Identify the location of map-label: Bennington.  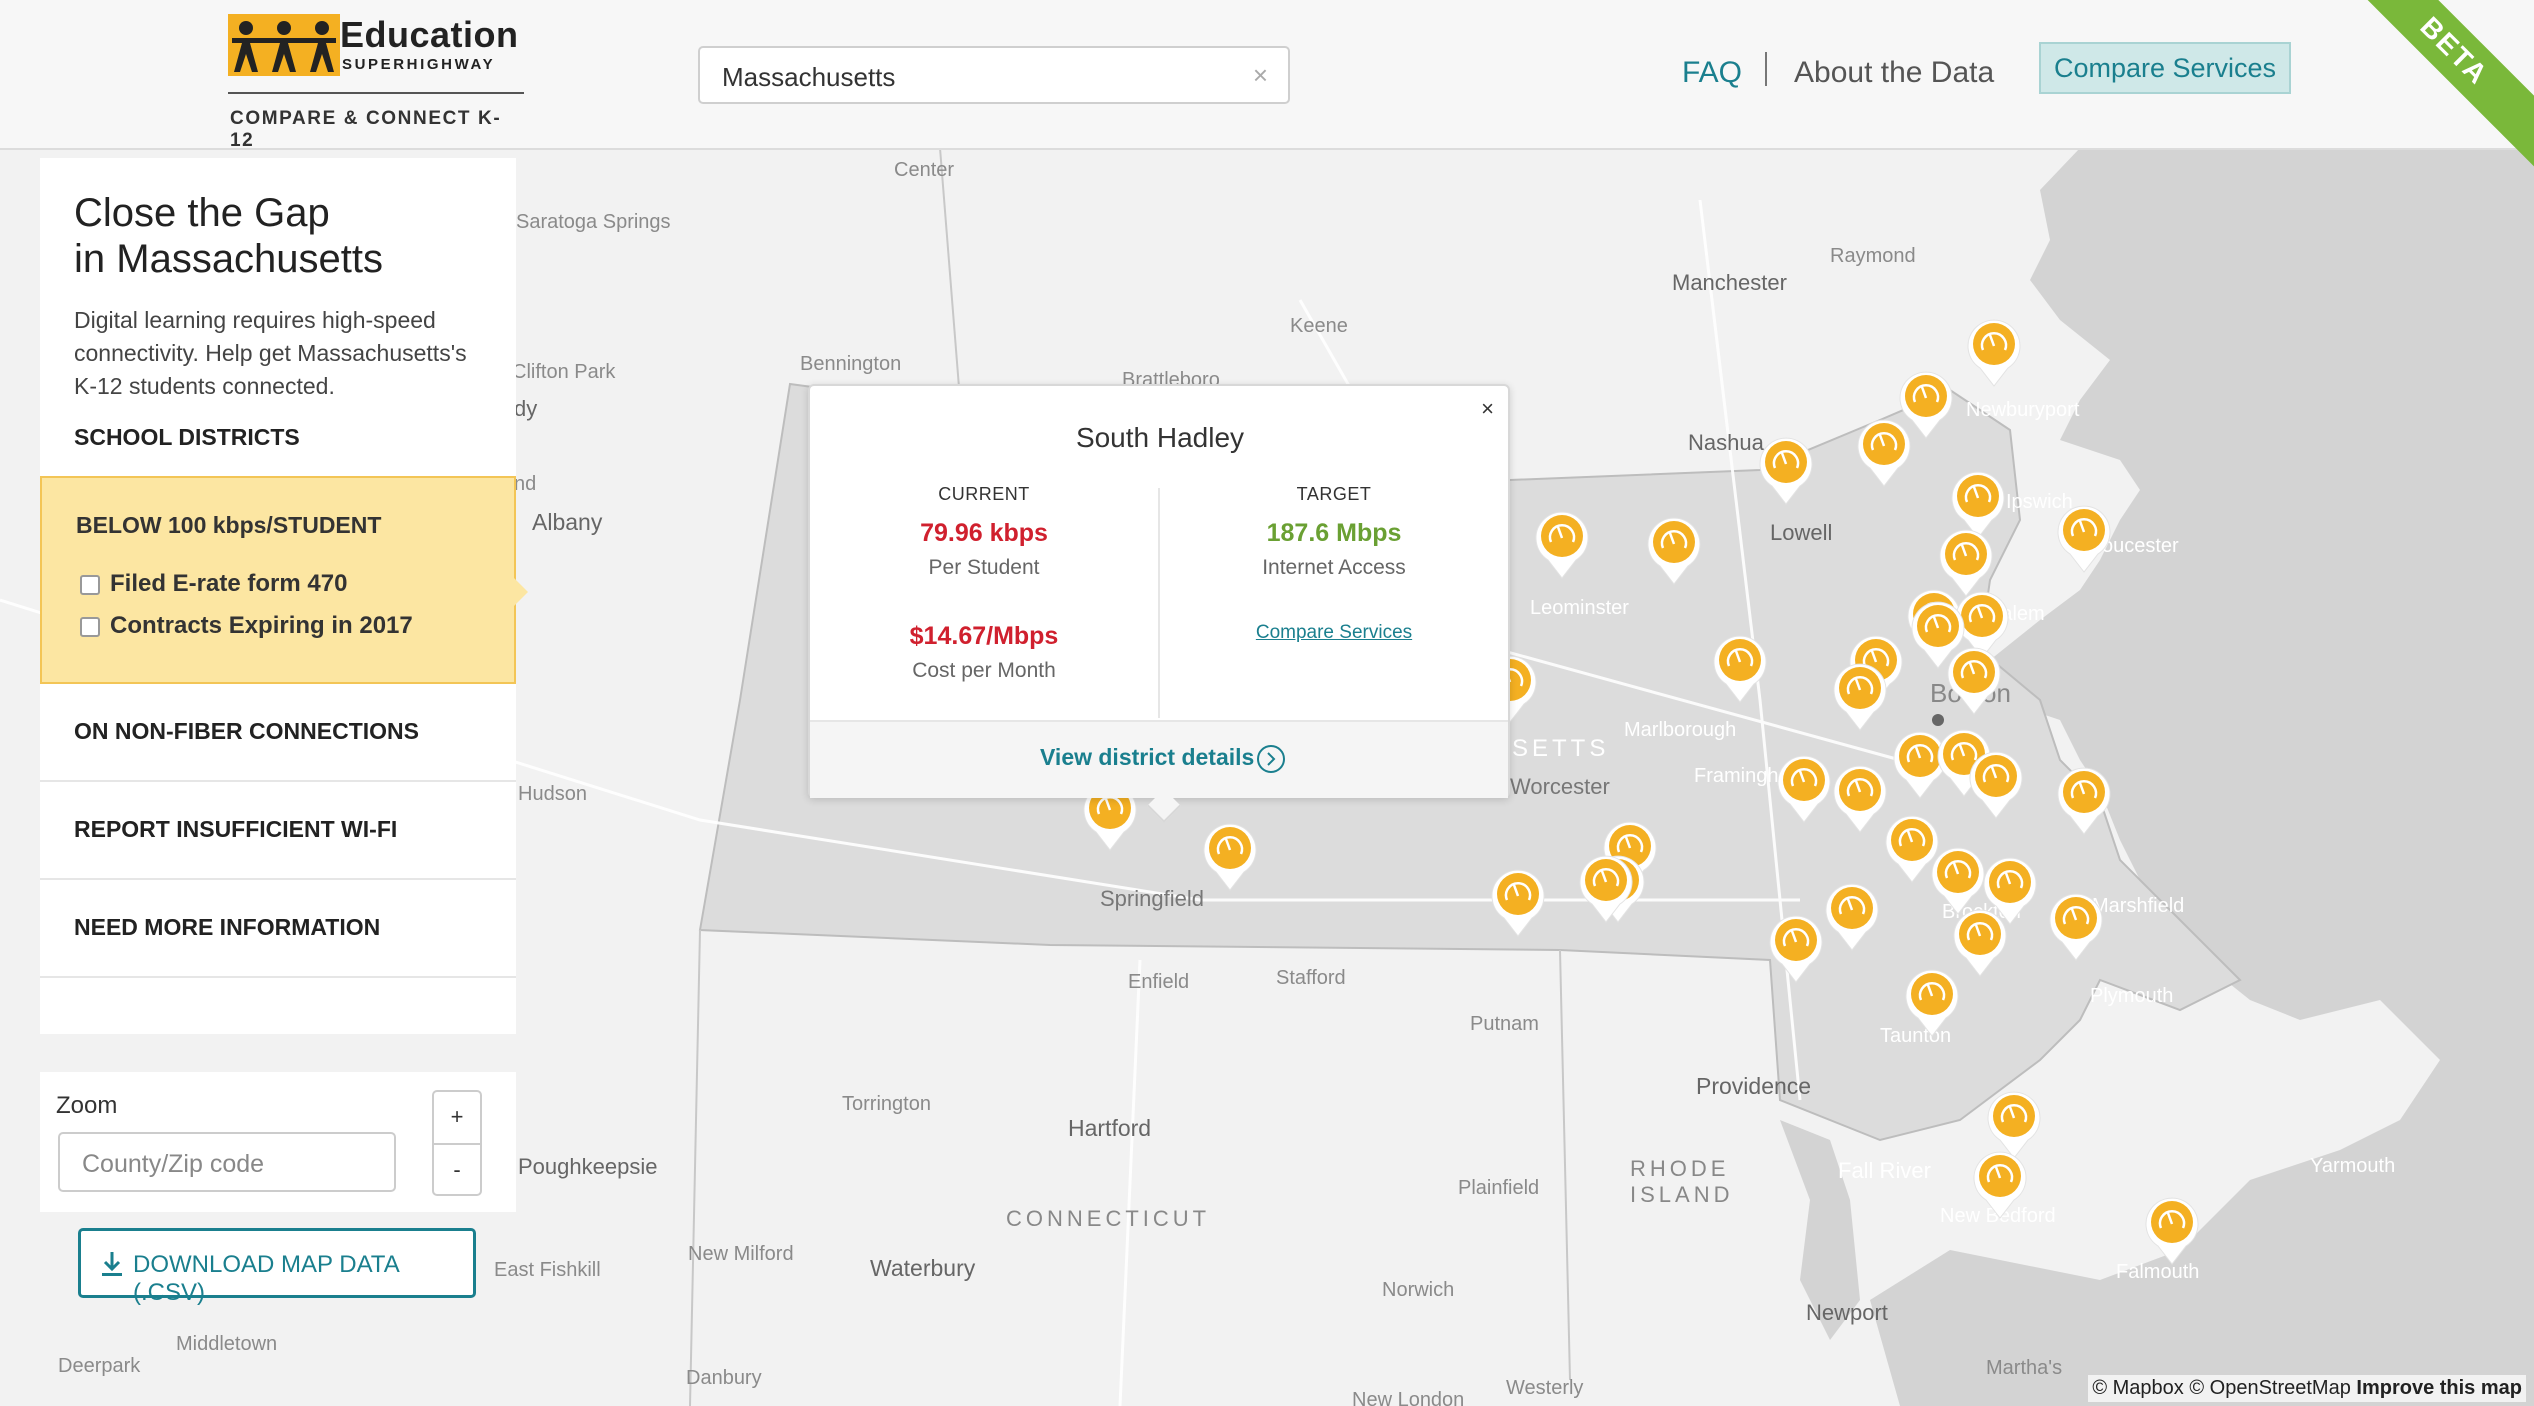
(850, 364).